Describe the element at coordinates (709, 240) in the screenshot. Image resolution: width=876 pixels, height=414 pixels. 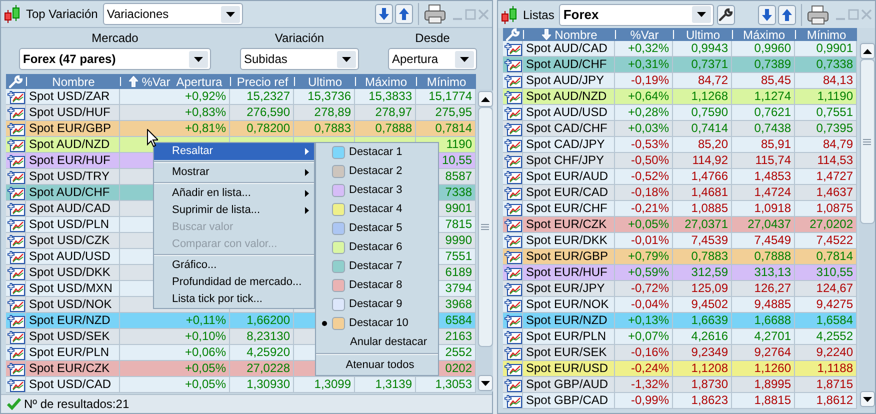
I see `table-cell: 7,4539` at that location.